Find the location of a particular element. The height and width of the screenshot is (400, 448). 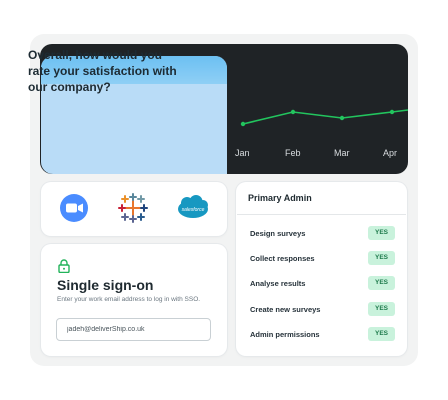

permission-label: Analyse results is located at coordinates (278, 283).